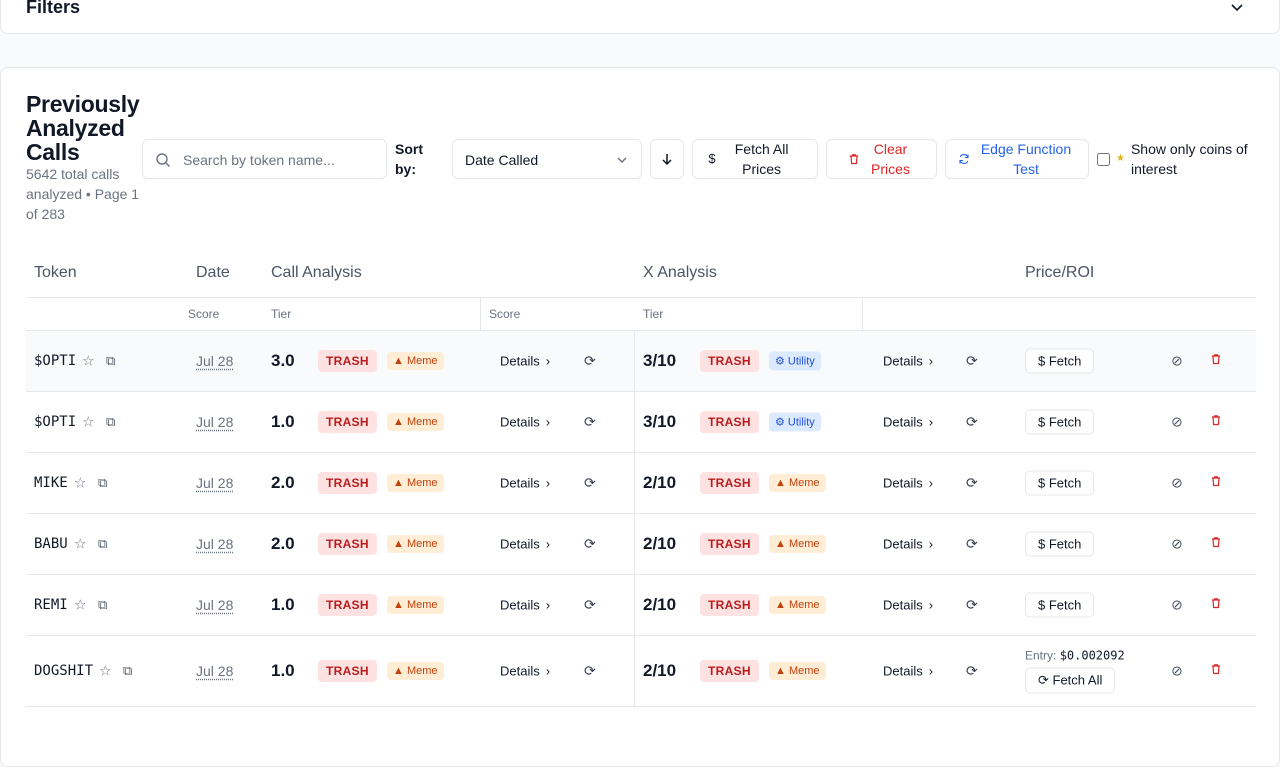  I want to click on filters-panel: Filters, so click(640, 17).